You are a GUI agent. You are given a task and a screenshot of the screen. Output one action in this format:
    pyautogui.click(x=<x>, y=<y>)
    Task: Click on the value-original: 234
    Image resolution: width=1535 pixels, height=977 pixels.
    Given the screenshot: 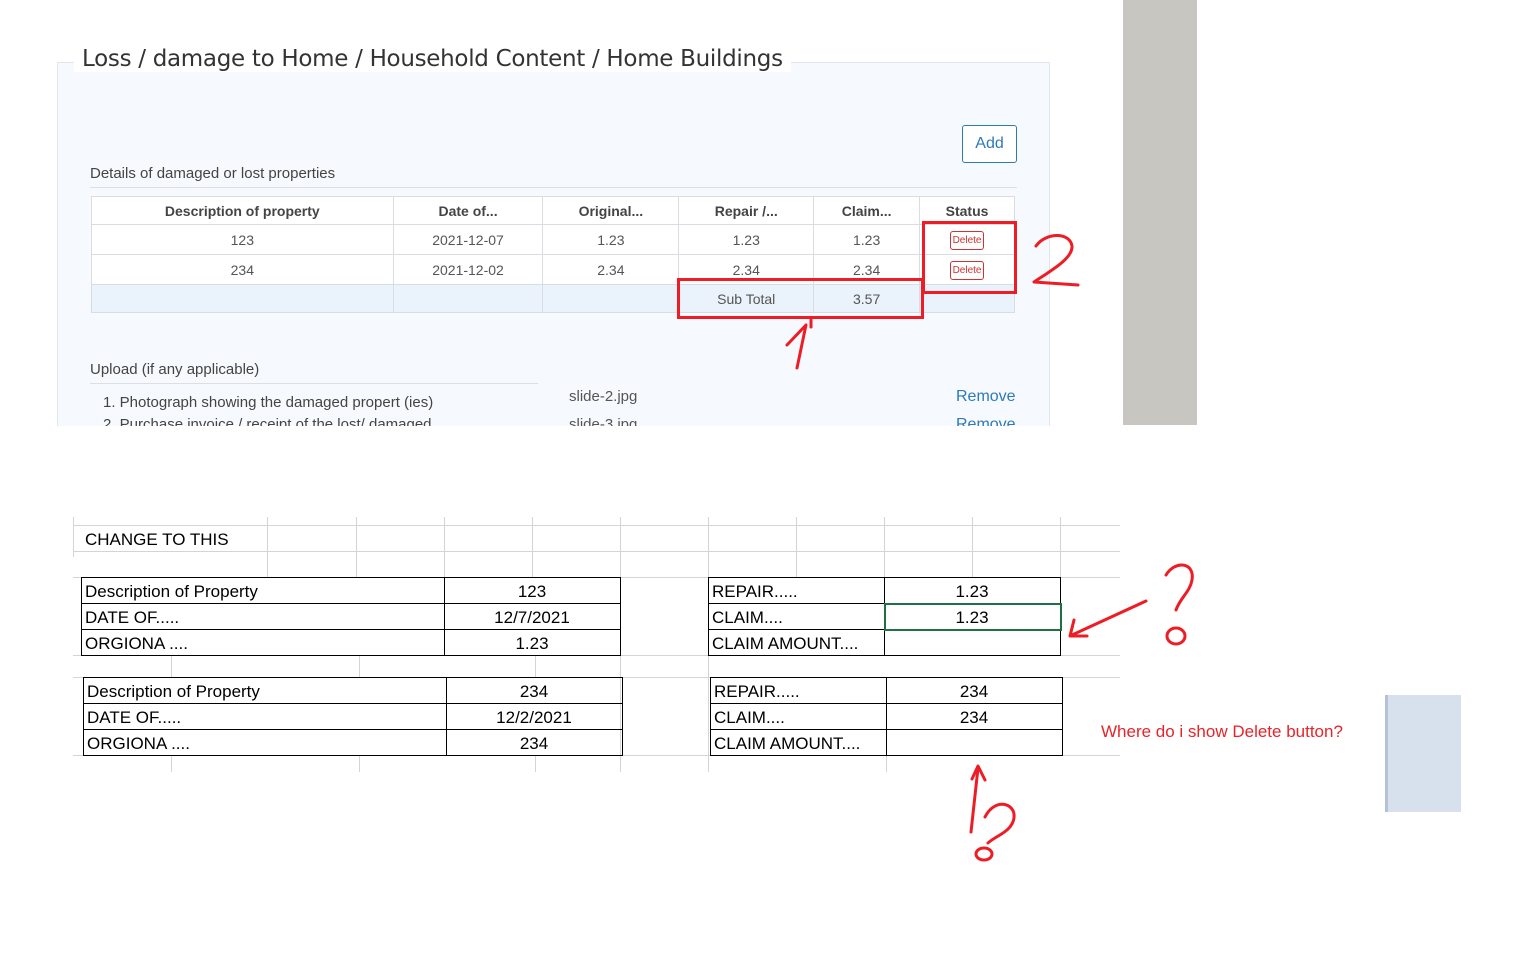 What is the action you would take?
    pyautogui.click(x=534, y=744)
    